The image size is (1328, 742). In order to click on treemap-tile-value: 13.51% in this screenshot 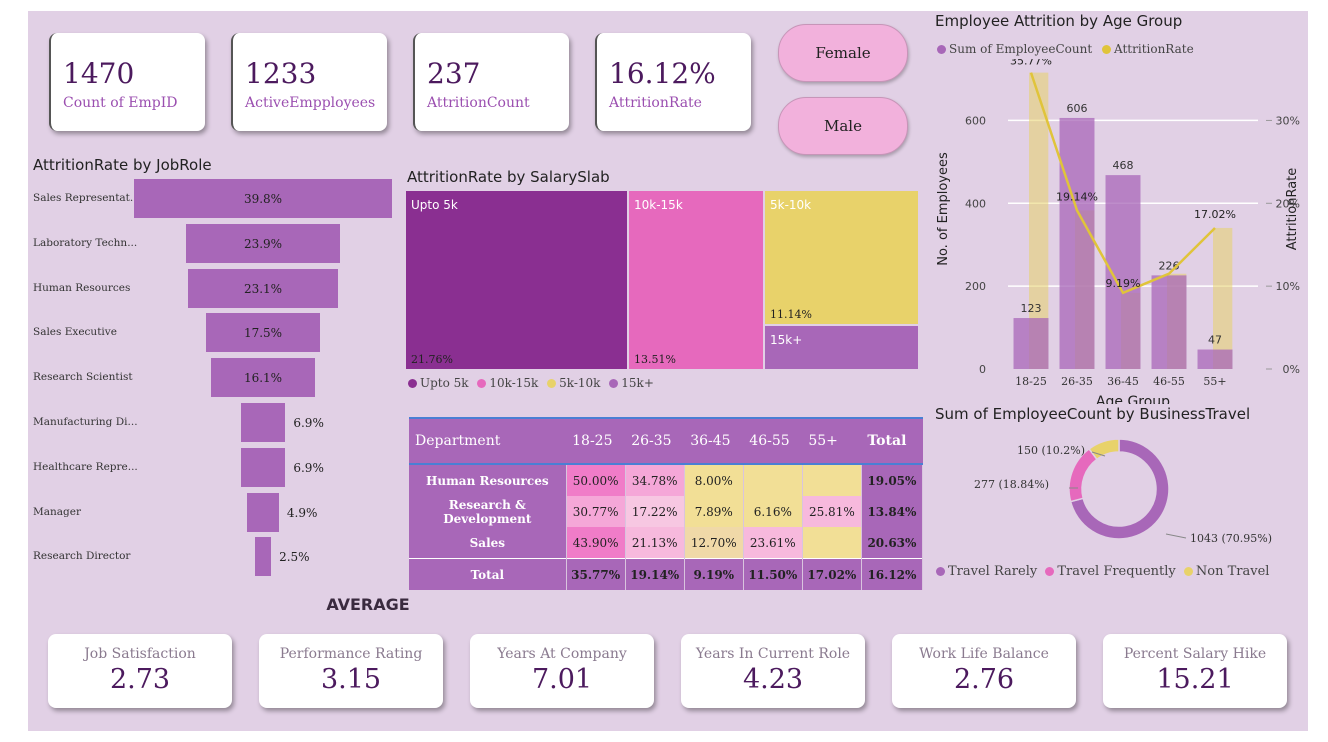, I will do `click(655, 359)`.